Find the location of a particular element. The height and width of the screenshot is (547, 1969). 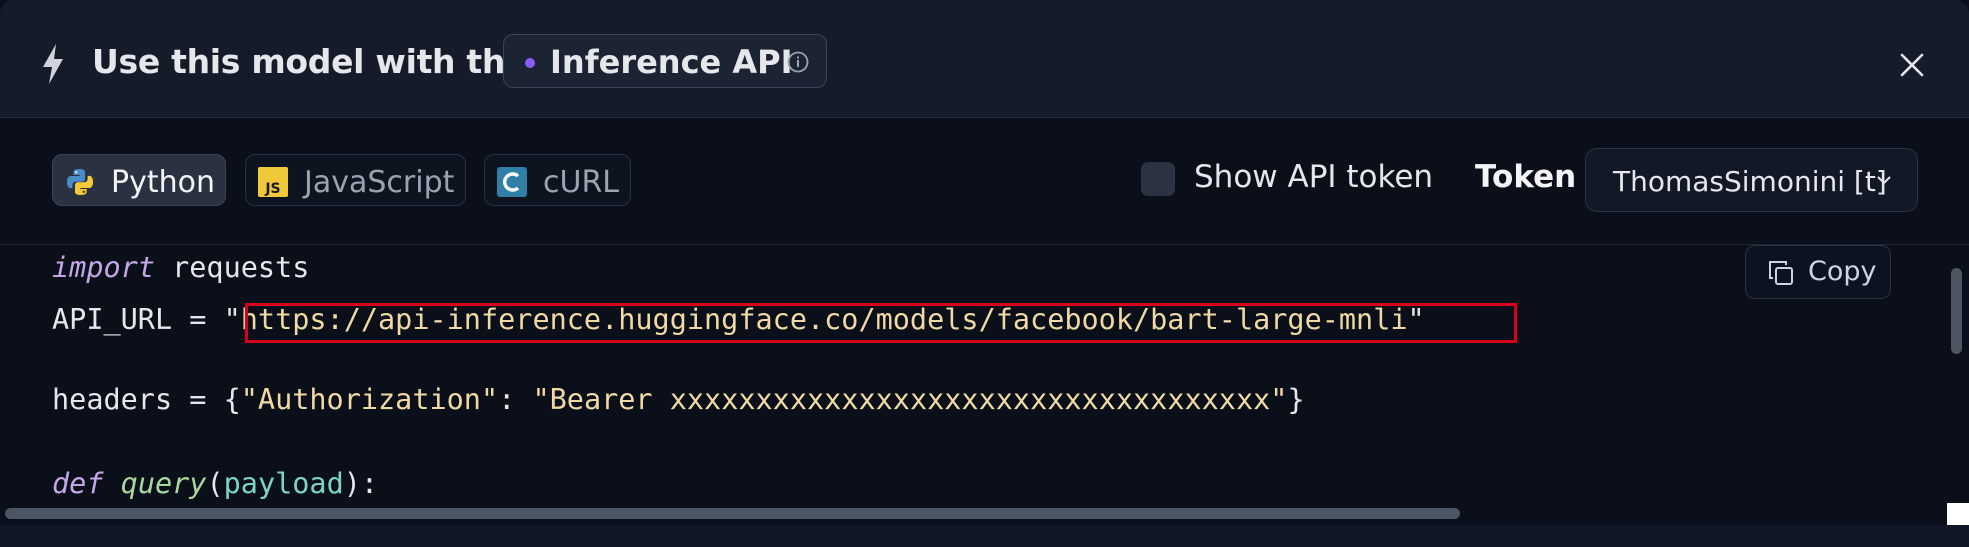

tab-python-label: Python is located at coordinates (163, 182).